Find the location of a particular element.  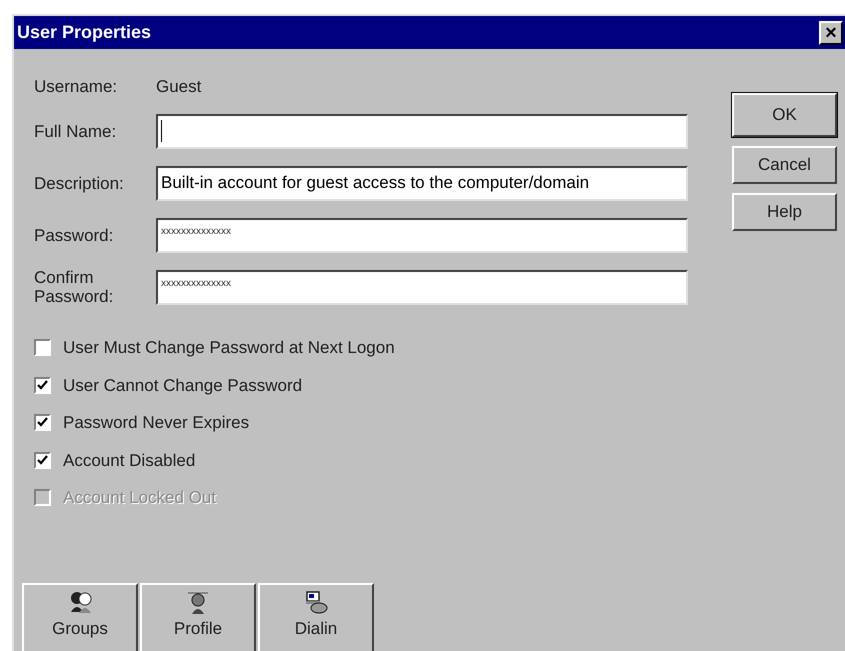

tab-button: Profile is located at coordinates (198, 616).